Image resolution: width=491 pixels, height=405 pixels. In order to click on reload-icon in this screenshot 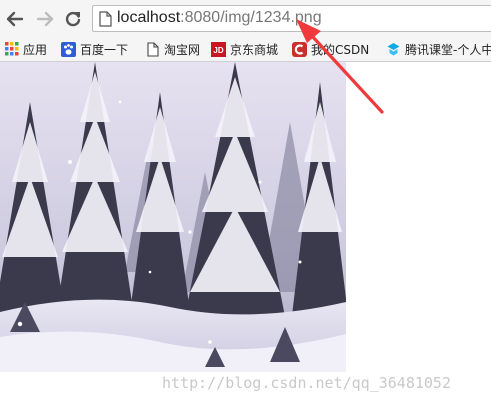, I will do `click(73, 19)`.